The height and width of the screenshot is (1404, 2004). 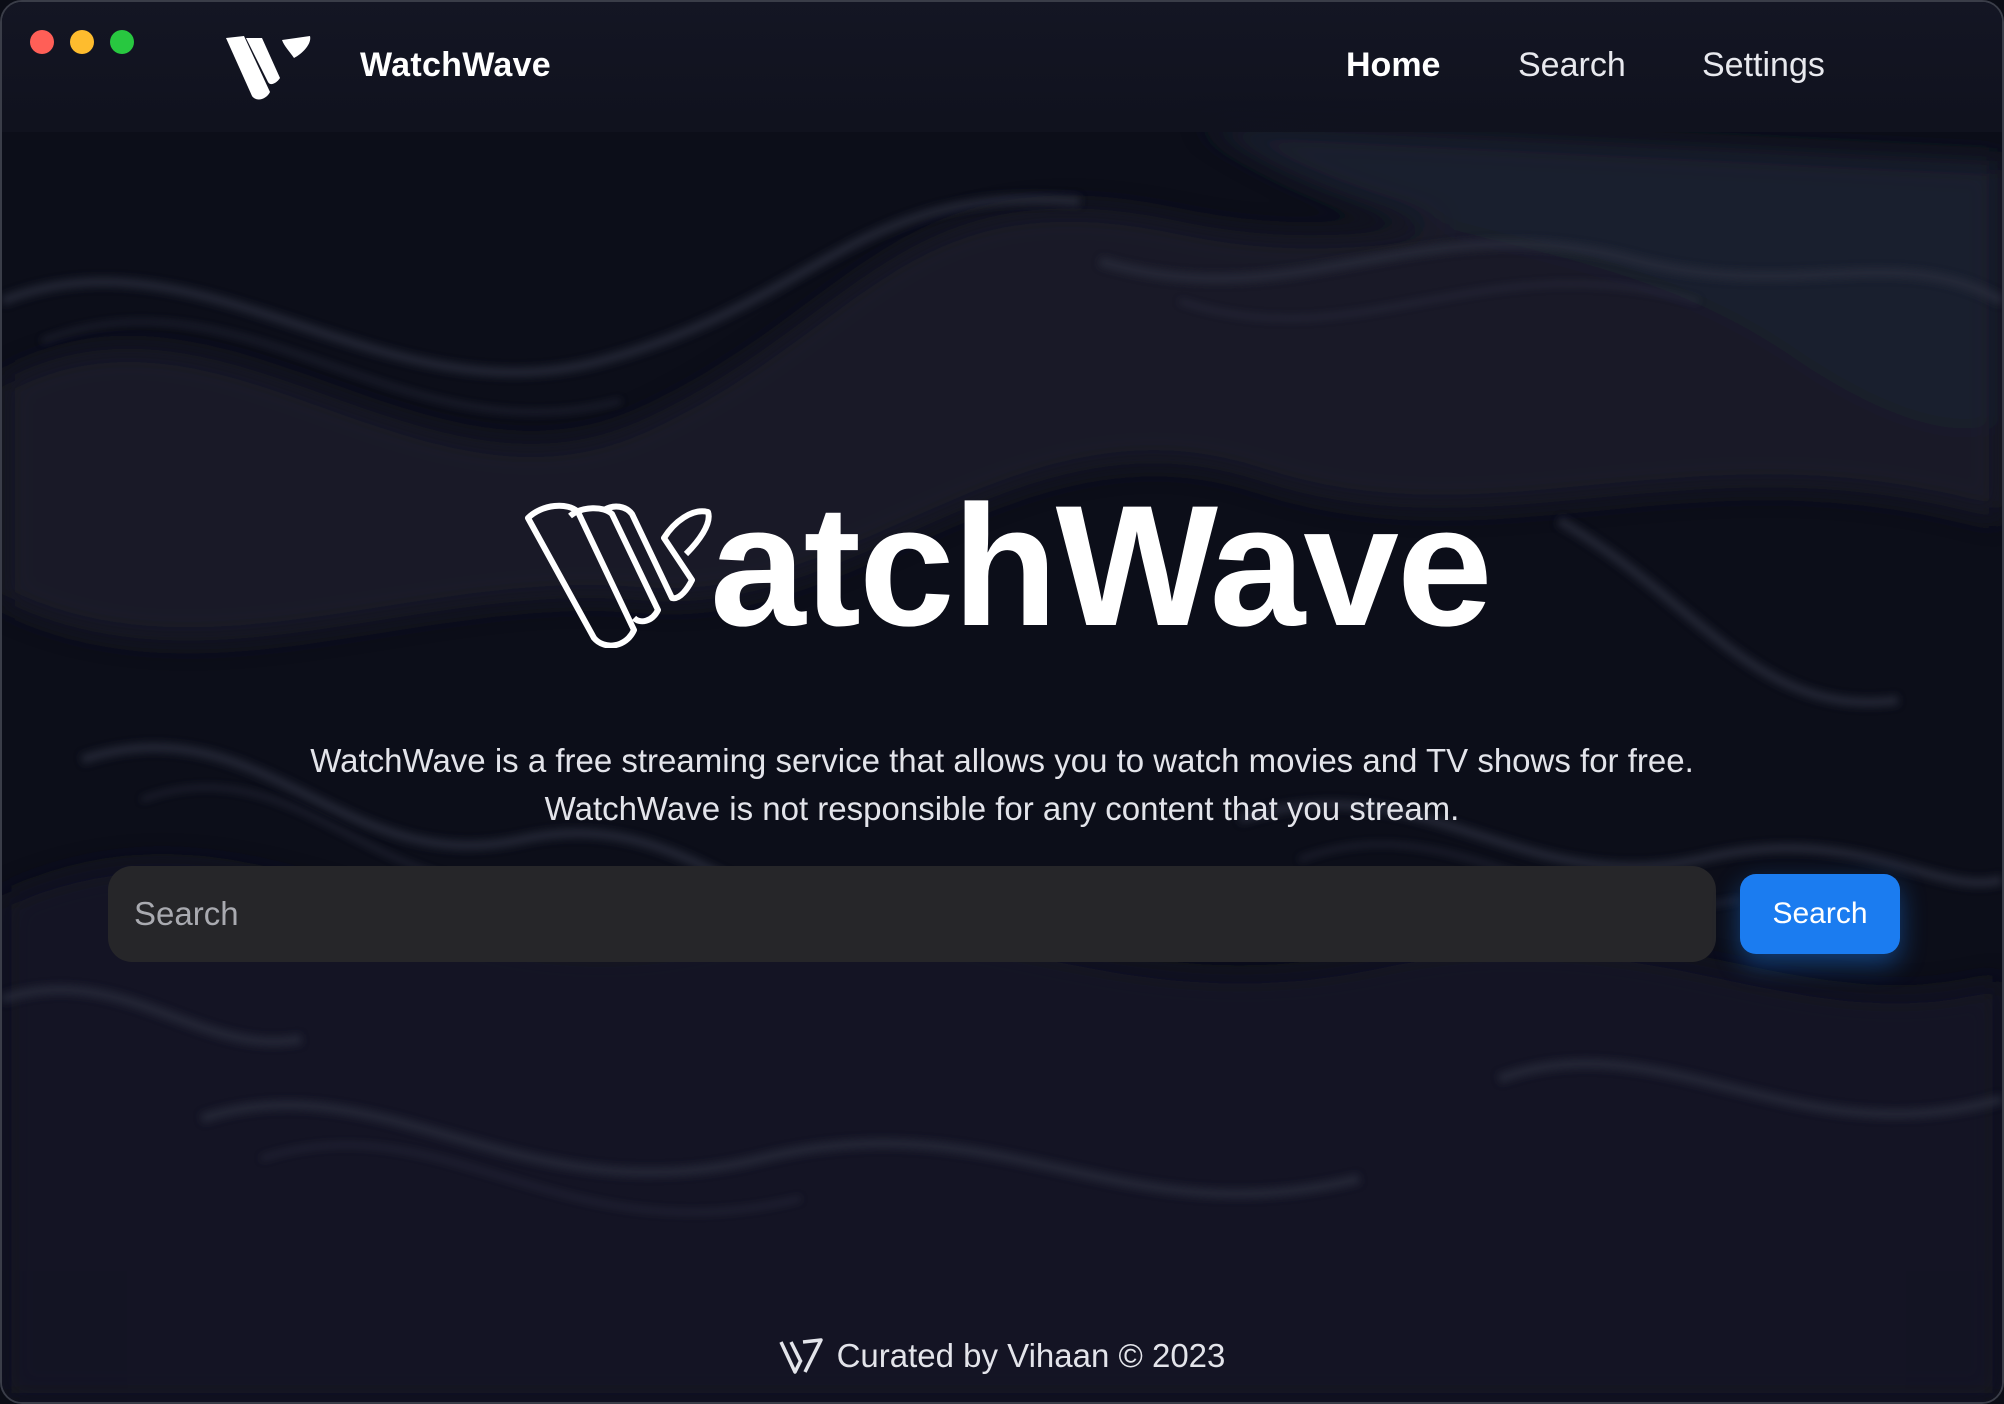 What do you see at coordinates (1031, 1355) in the screenshot?
I see `footer-credit-text: Curated by Vihaan © 2023` at bounding box center [1031, 1355].